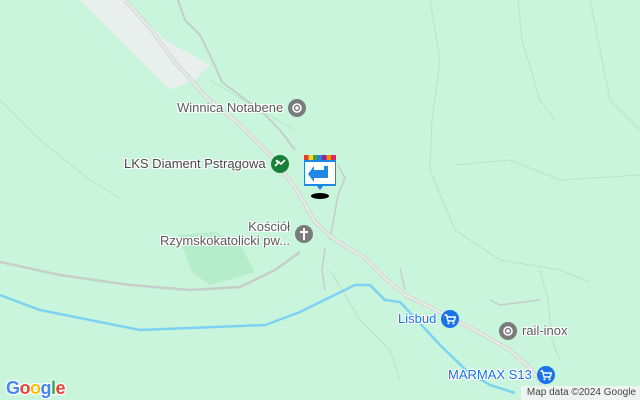  Describe the element at coordinates (545, 330) in the screenshot. I see `poi-label: rail-inox` at that location.